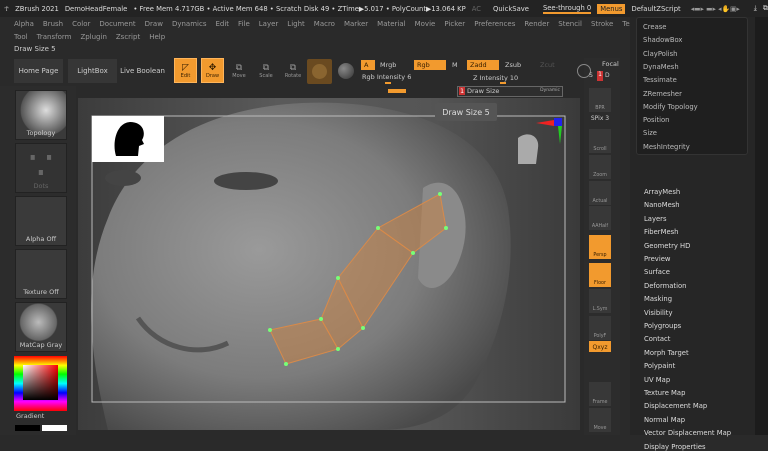  I want to click on mrgb-toggle: Mrgb, so click(388, 65).